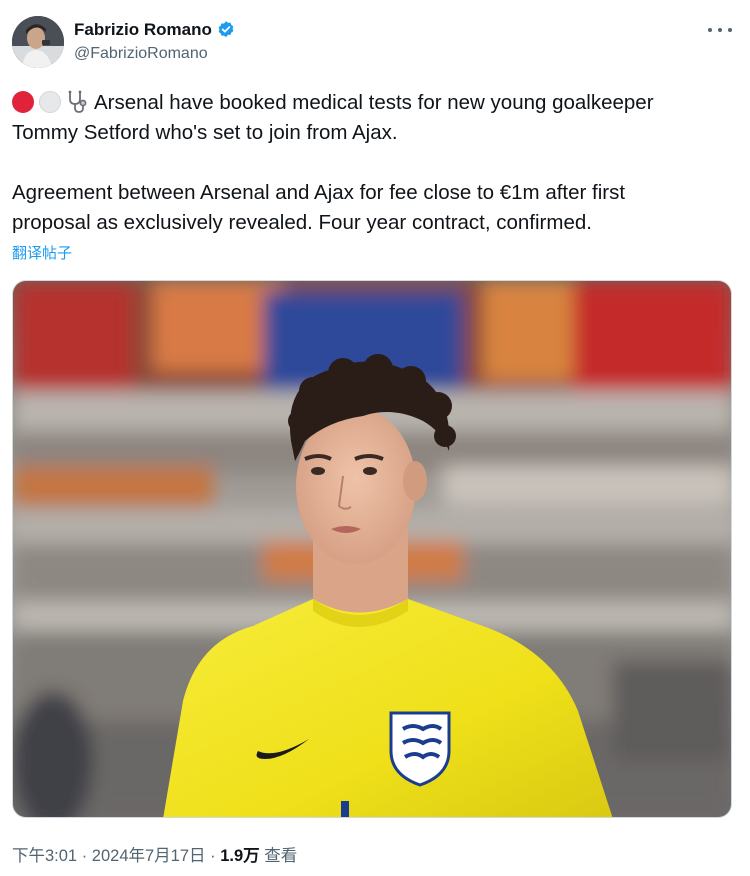 The height and width of the screenshot is (876, 750). What do you see at coordinates (44, 856) in the screenshot?
I see `tweet-time: 下午3:01` at bounding box center [44, 856].